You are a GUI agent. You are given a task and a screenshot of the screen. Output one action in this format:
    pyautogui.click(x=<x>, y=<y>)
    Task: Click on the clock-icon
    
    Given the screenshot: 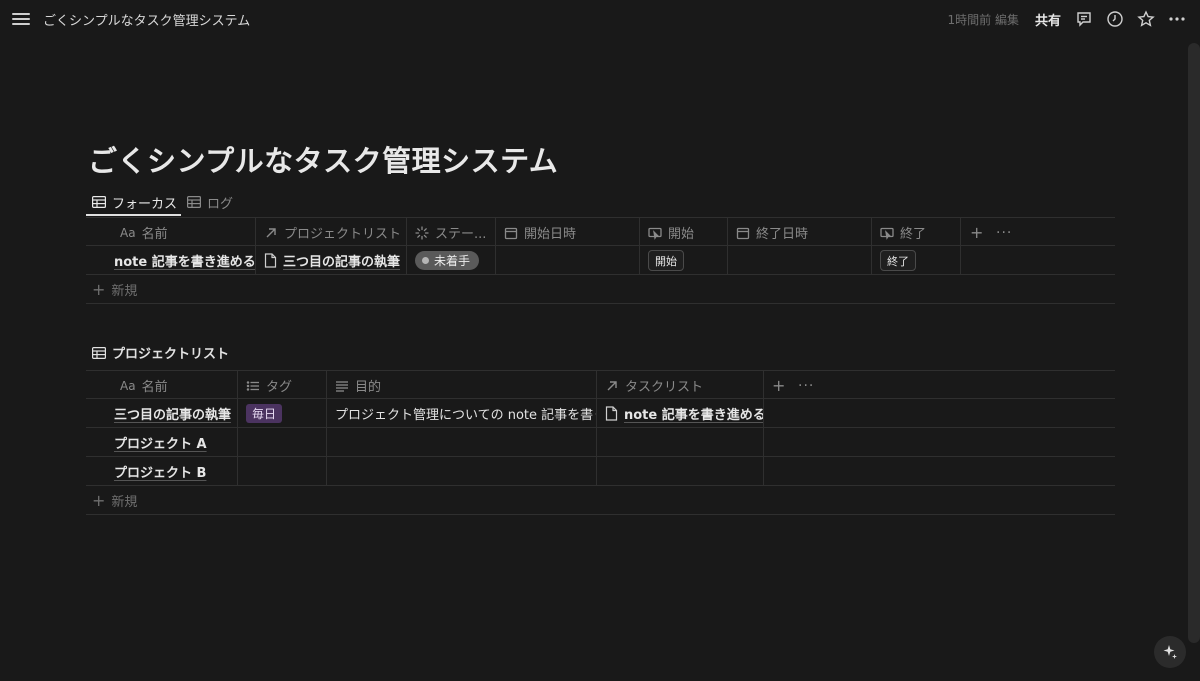 What is the action you would take?
    pyautogui.click(x=1115, y=19)
    